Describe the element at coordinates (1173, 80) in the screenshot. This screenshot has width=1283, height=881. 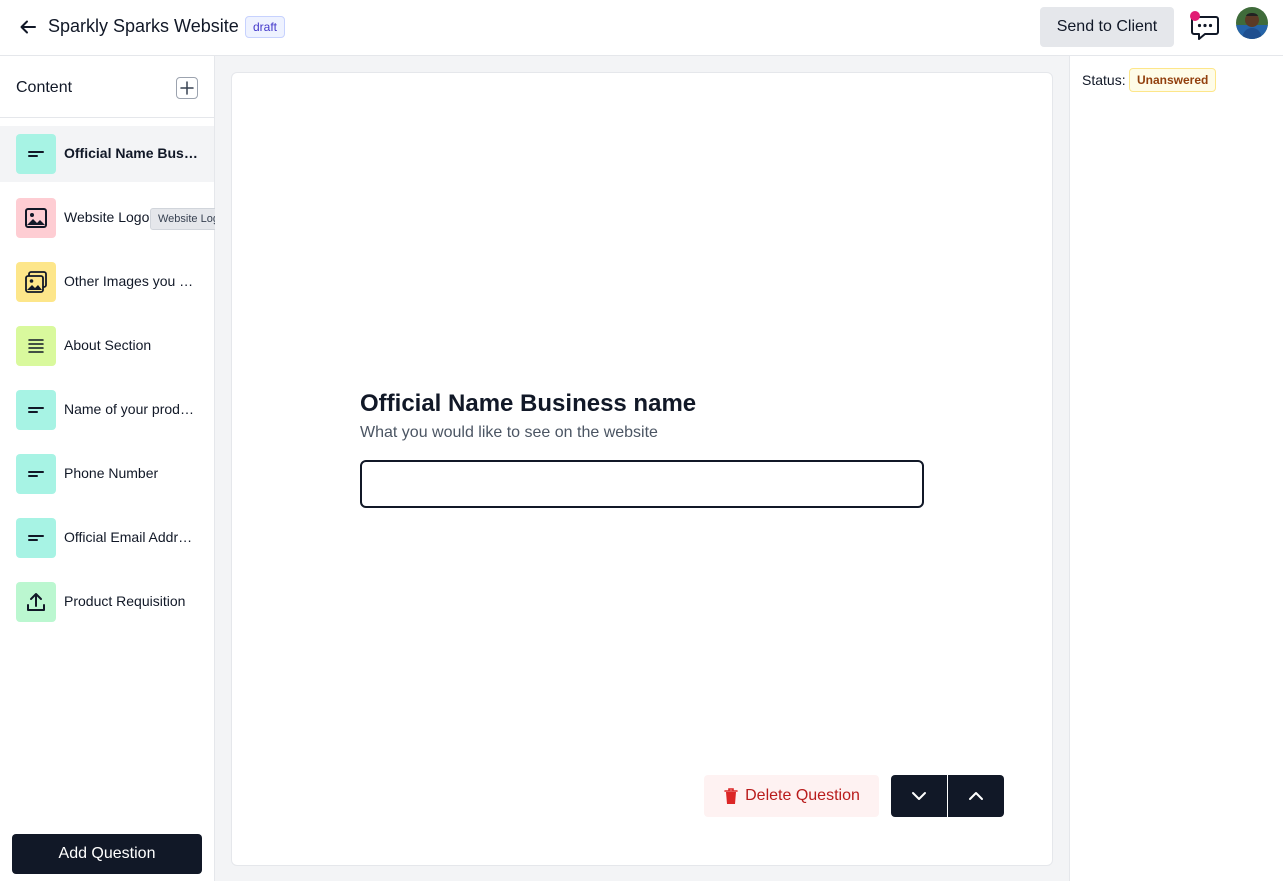
I see `status-badge: Unanswered` at that location.